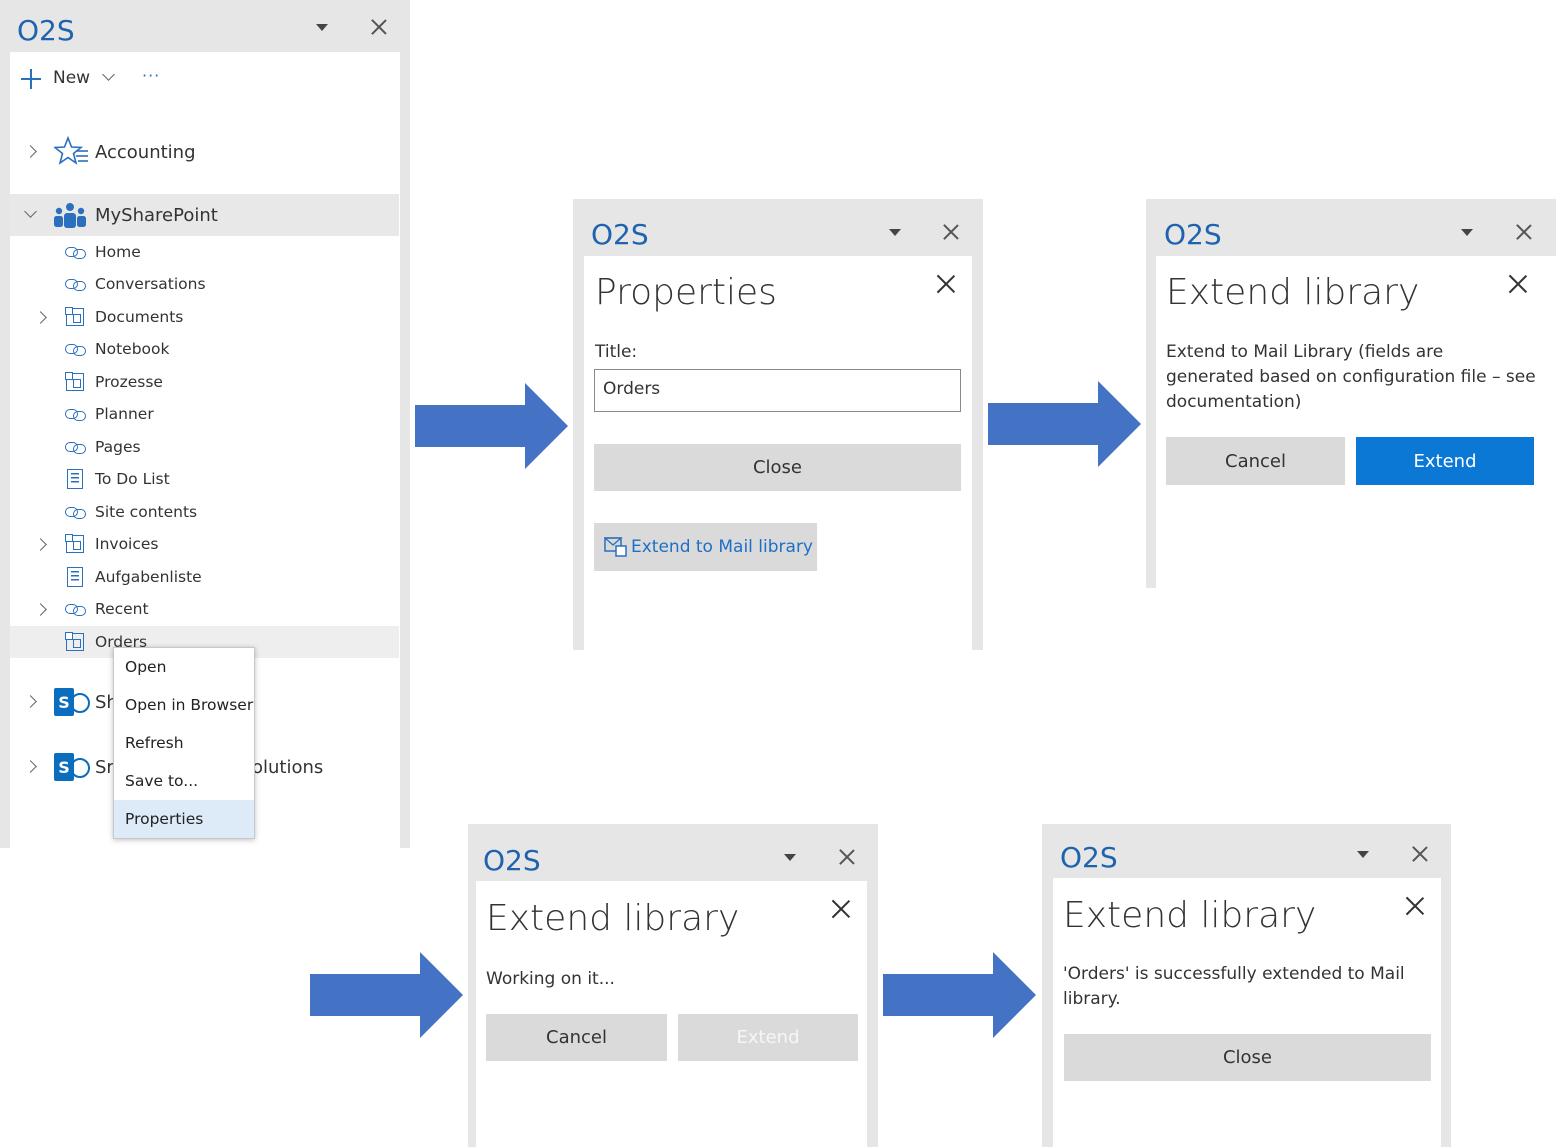 The image size is (1556, 1147). I want to click on tree-item-pages: Pages, so click(204, 447).